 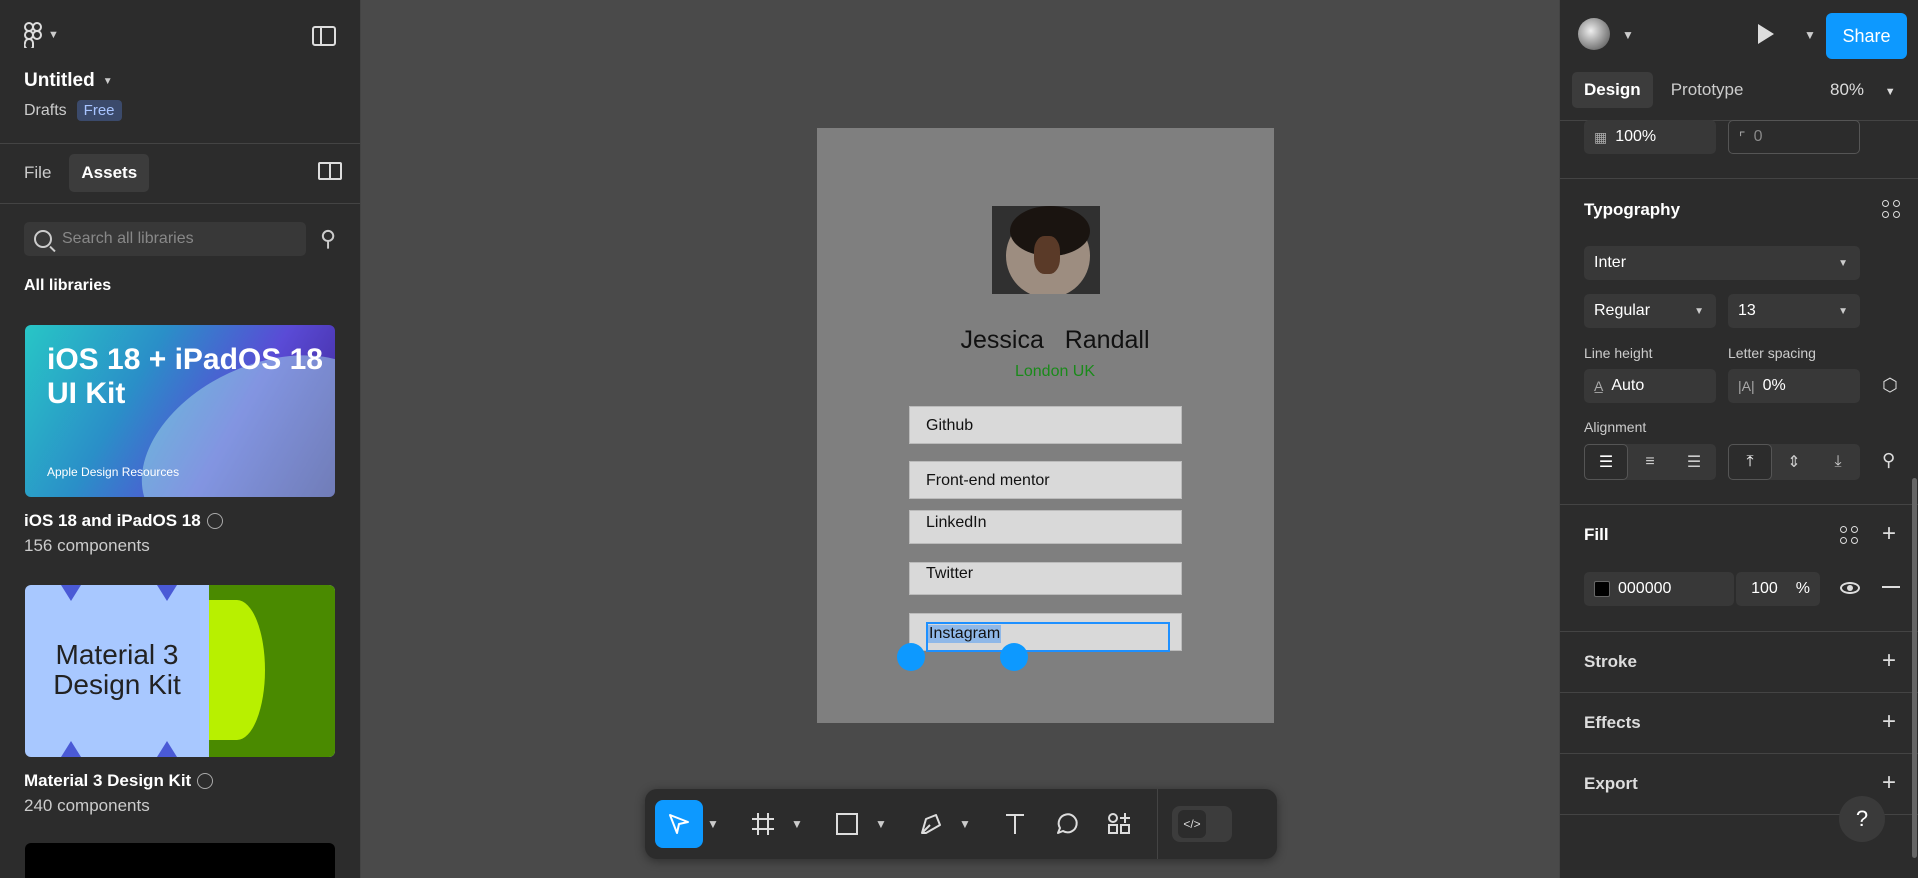 What do you see at coordinates (113, 472) in the screenshot?
I see `thumbnail-subtitle-text: Apple Design Resources` at bounding box center [113, 472].